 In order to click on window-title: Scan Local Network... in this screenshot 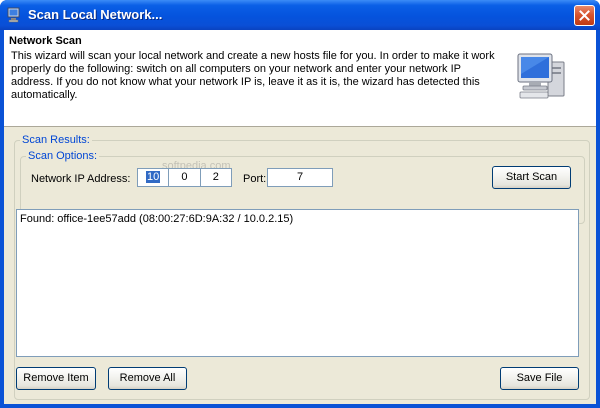, I will do `click(95, 14)`.